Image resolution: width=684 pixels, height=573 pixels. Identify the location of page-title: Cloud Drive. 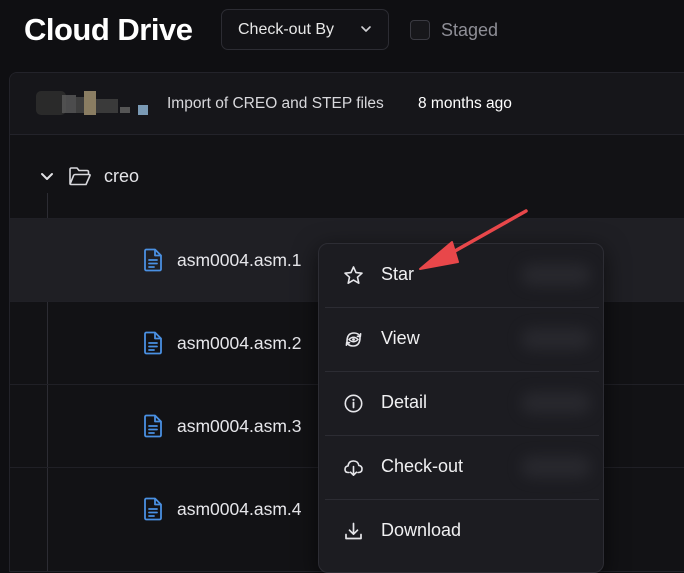
(108, 29).